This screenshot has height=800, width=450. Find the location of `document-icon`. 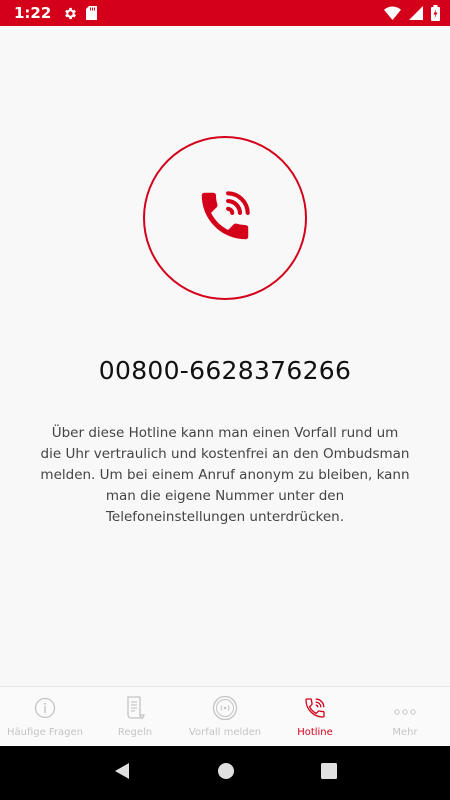

document-icon is located at coordinates (135, 710).